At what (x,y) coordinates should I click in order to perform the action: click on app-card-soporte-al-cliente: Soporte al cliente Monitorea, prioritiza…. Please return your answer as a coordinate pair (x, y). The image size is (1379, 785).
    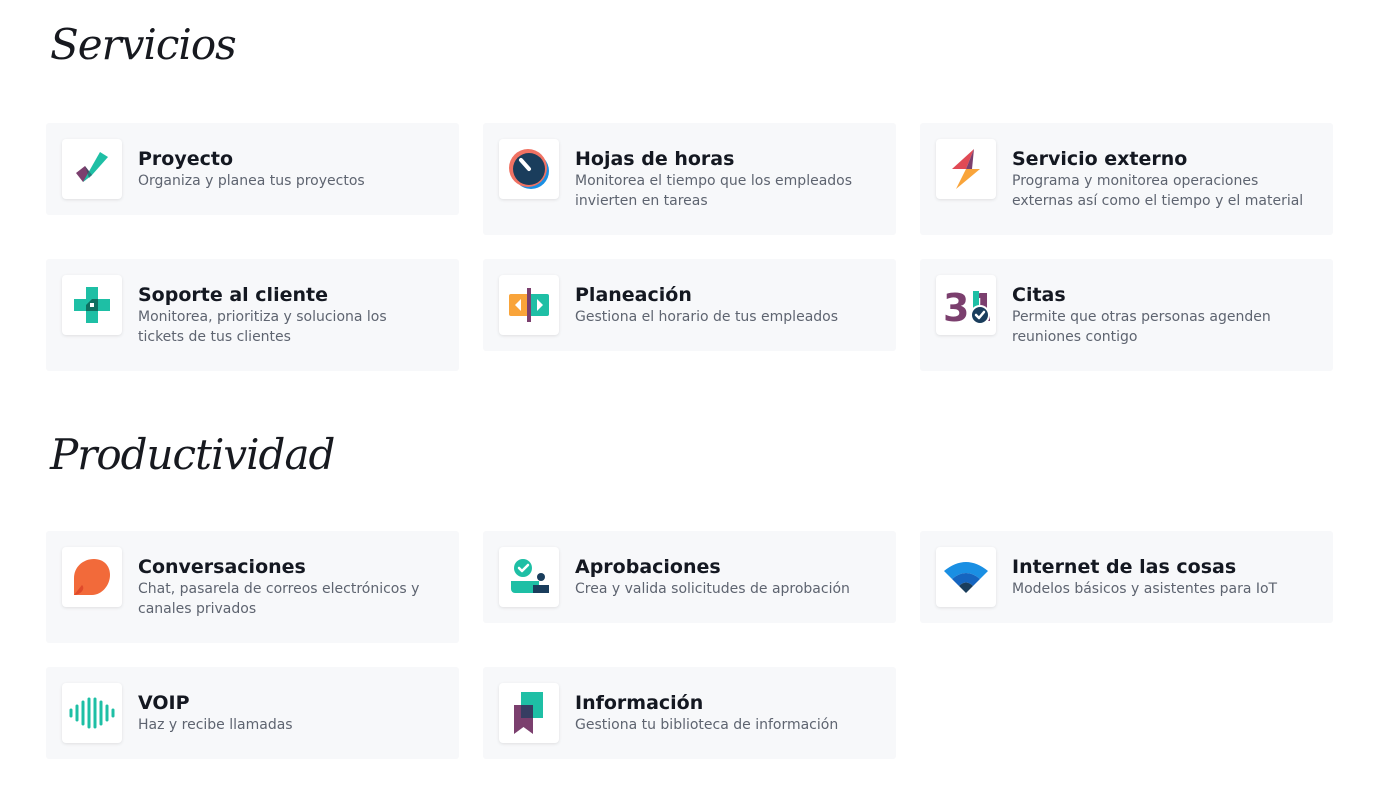
    Looking at the image, I should click on (252, 315).